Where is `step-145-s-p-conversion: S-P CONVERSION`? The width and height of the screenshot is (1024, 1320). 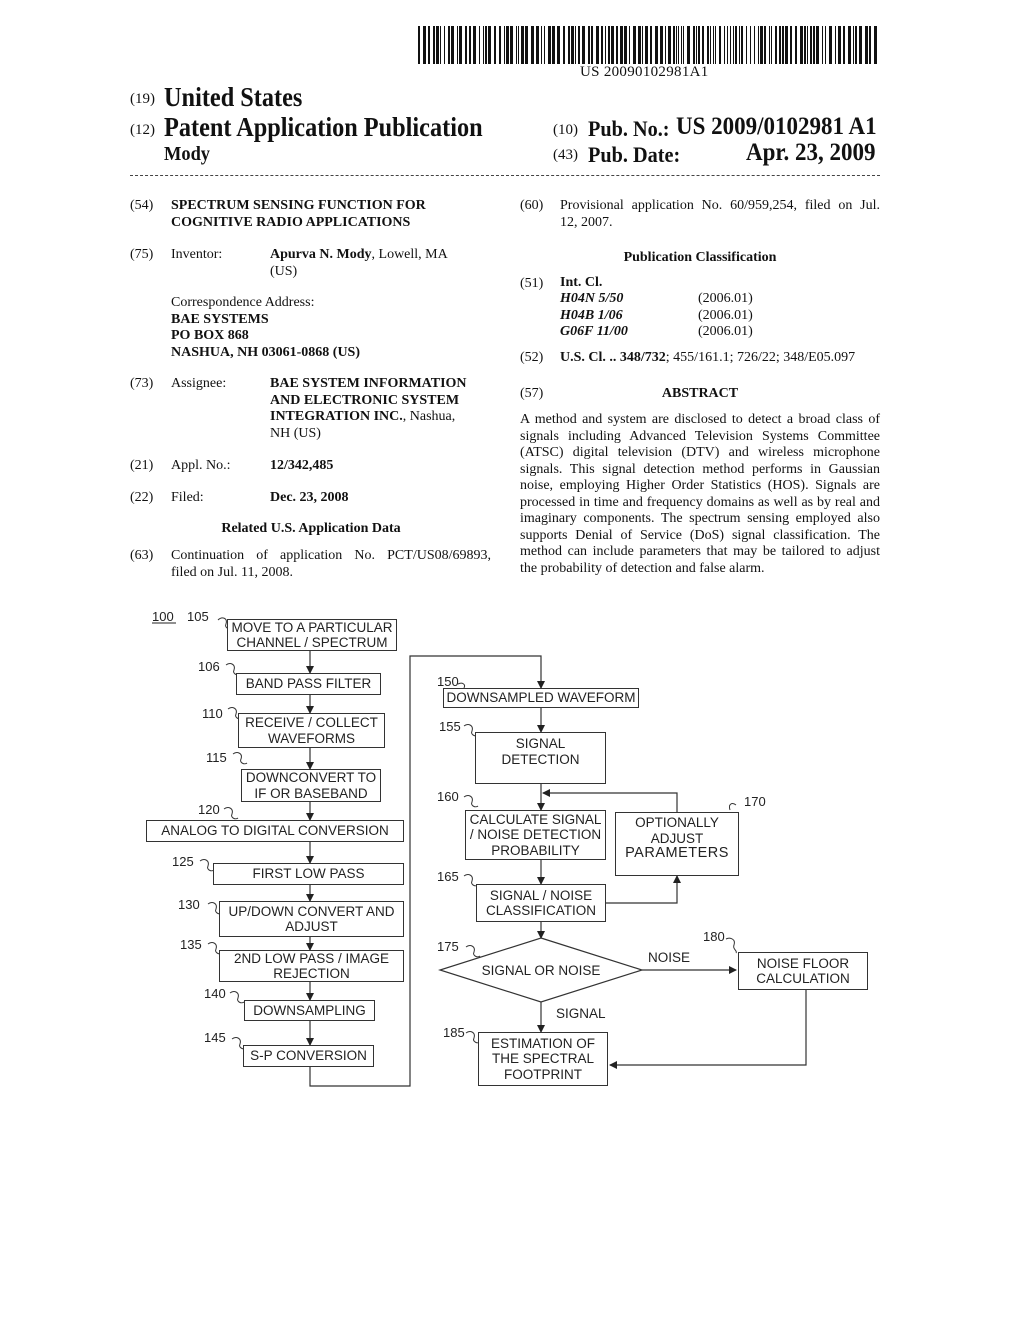 step-145-s-p-conversion: S-P CONVERSION is located at coordinates (308, 1056).